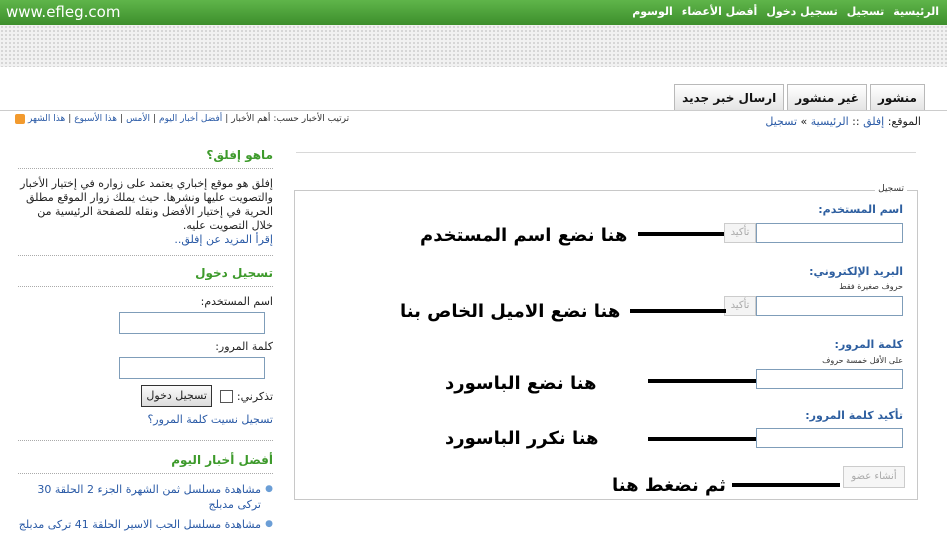 This screenshot has width=947, height=554. What do you see at coordinates (740, 233) in the screenshot?
I see `reg-username-check-button: تأكيد` at bounding box center [740, 233].